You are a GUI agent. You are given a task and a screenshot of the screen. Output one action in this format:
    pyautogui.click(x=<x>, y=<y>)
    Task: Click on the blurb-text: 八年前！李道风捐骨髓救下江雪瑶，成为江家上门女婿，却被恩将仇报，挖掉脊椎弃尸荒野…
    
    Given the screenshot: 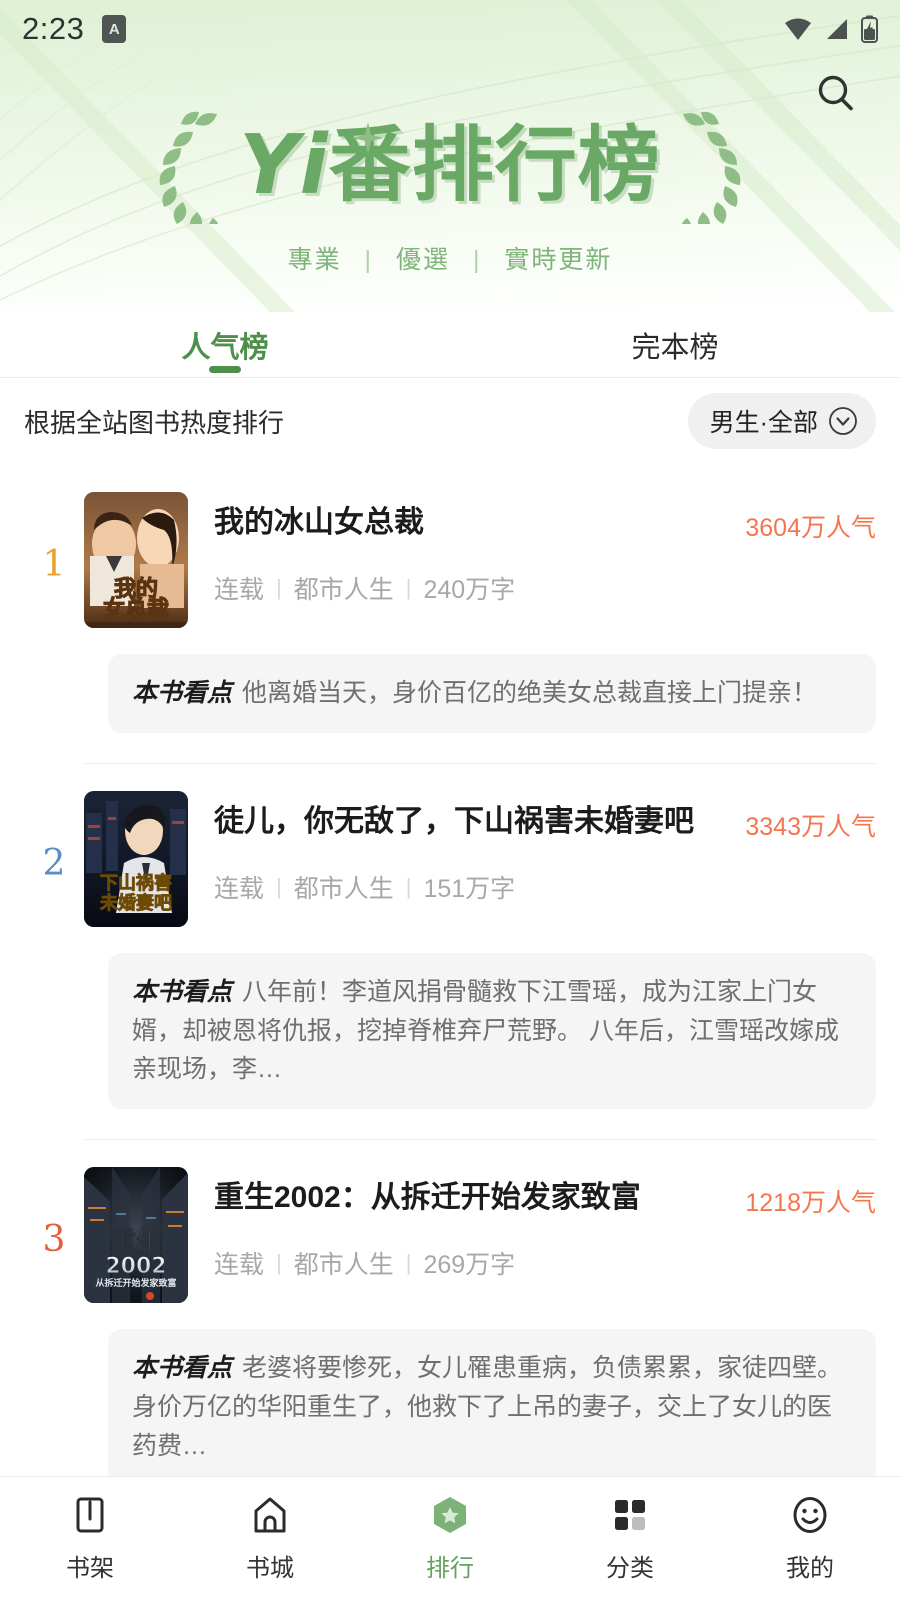 What is the action you would take?
    pyautogui.click(x=485, y=1030)
    